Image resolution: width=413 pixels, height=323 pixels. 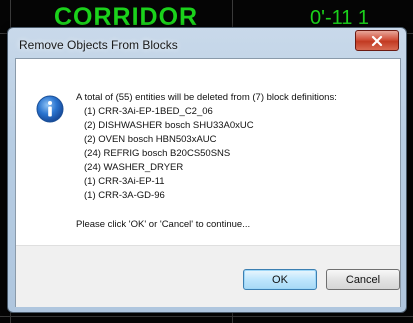 What do you see at coordinates (124, 181) in the screenshot?
I see `list-item: (1) CRR-3Ai-EP-11` at bounding box center [124, 181].